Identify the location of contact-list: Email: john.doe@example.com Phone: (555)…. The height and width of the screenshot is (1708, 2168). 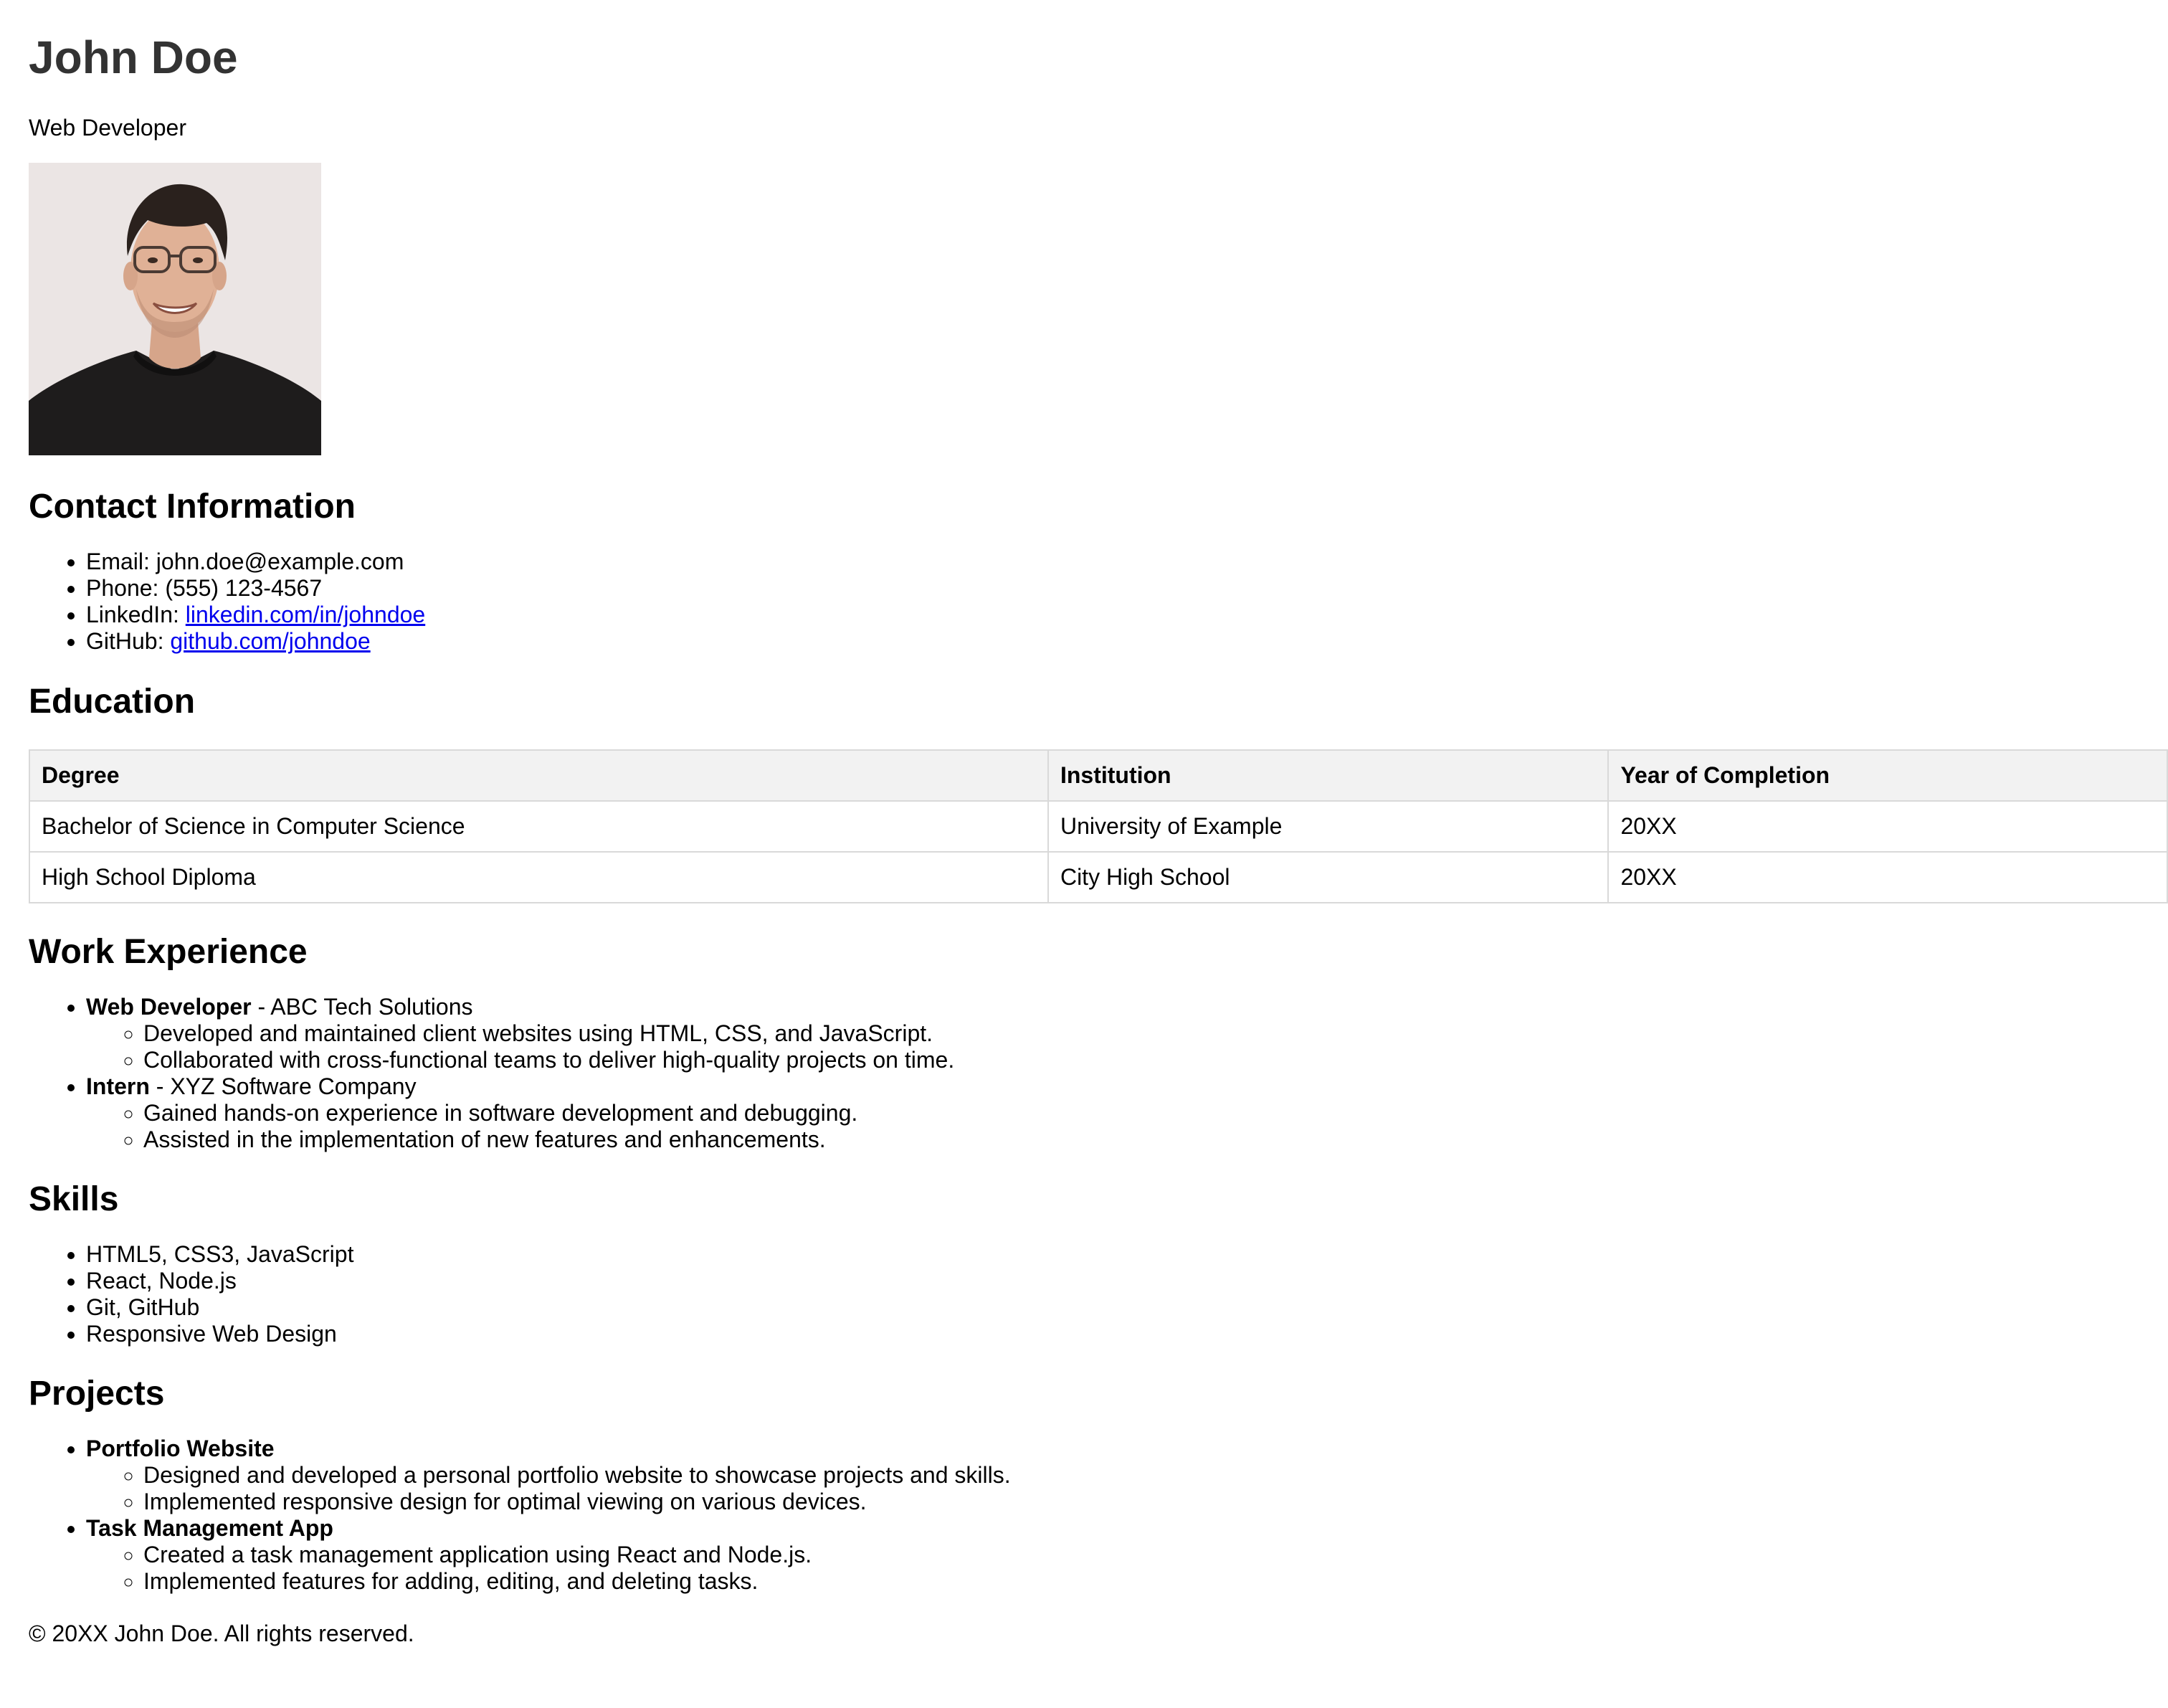
(1084, 602).